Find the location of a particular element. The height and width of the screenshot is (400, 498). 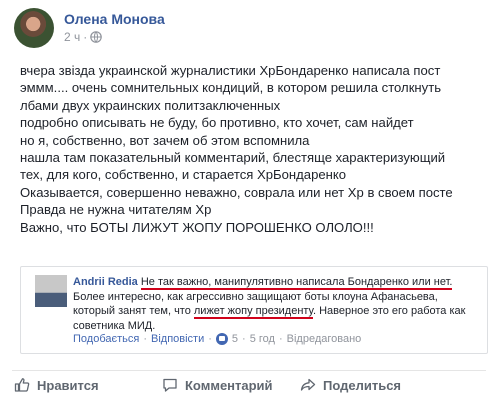

like-reaction-icon is located at coordinates (221, 339).